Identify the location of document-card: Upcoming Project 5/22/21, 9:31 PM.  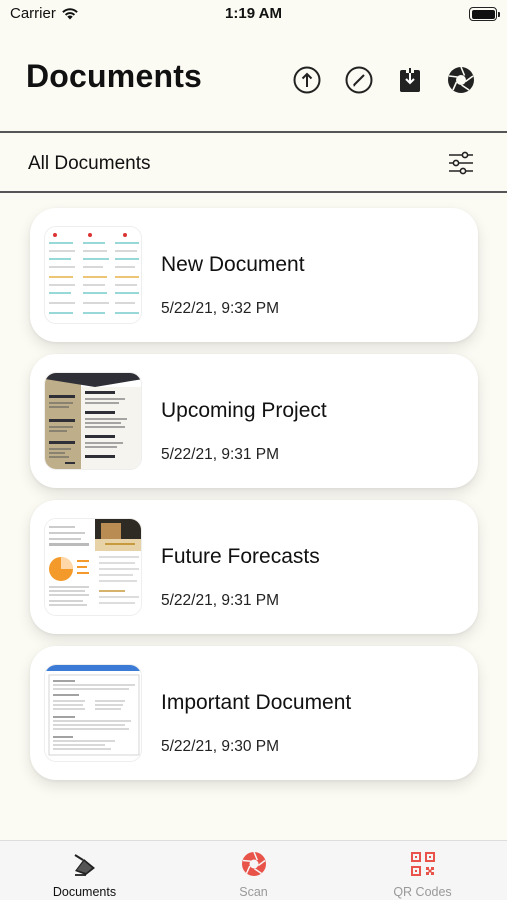
(254, 421).